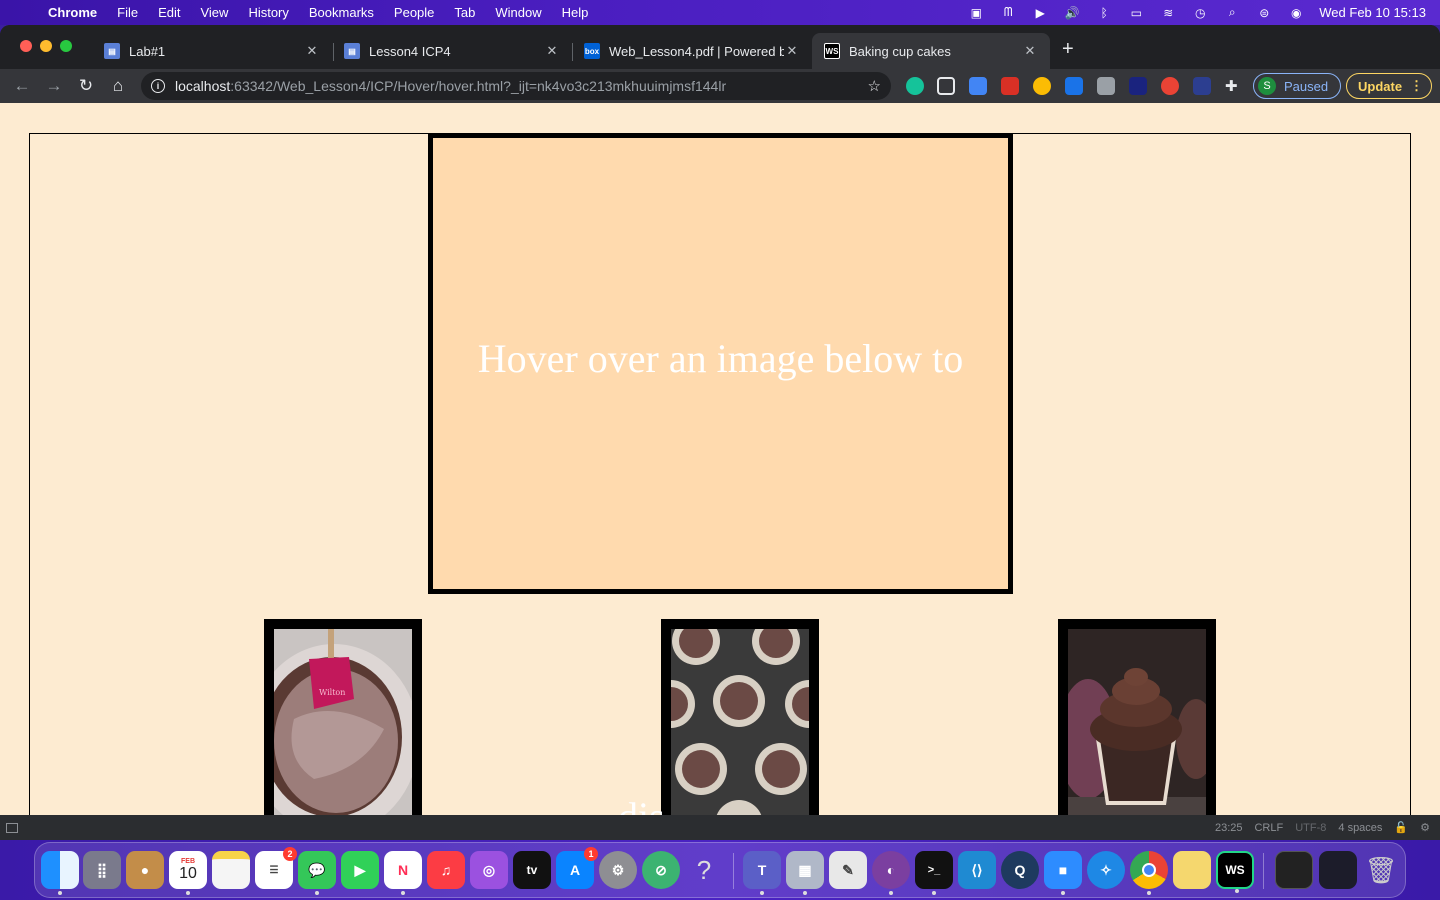 The image size is (1440, 900). I want to click on dock-separator, so click(1263, 871).